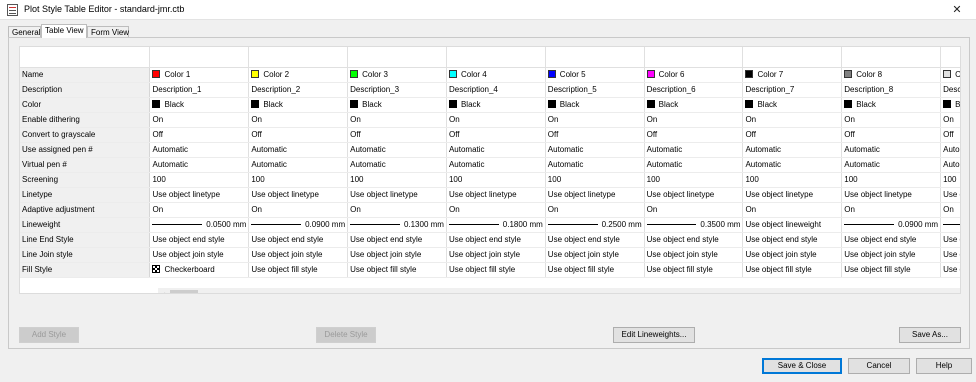 This screenshot has height=382, width=976. Describe the element at coordinates (559, 290) in the screenshot. I see `horizontal-scrollbar: ‹ ›` at that location.